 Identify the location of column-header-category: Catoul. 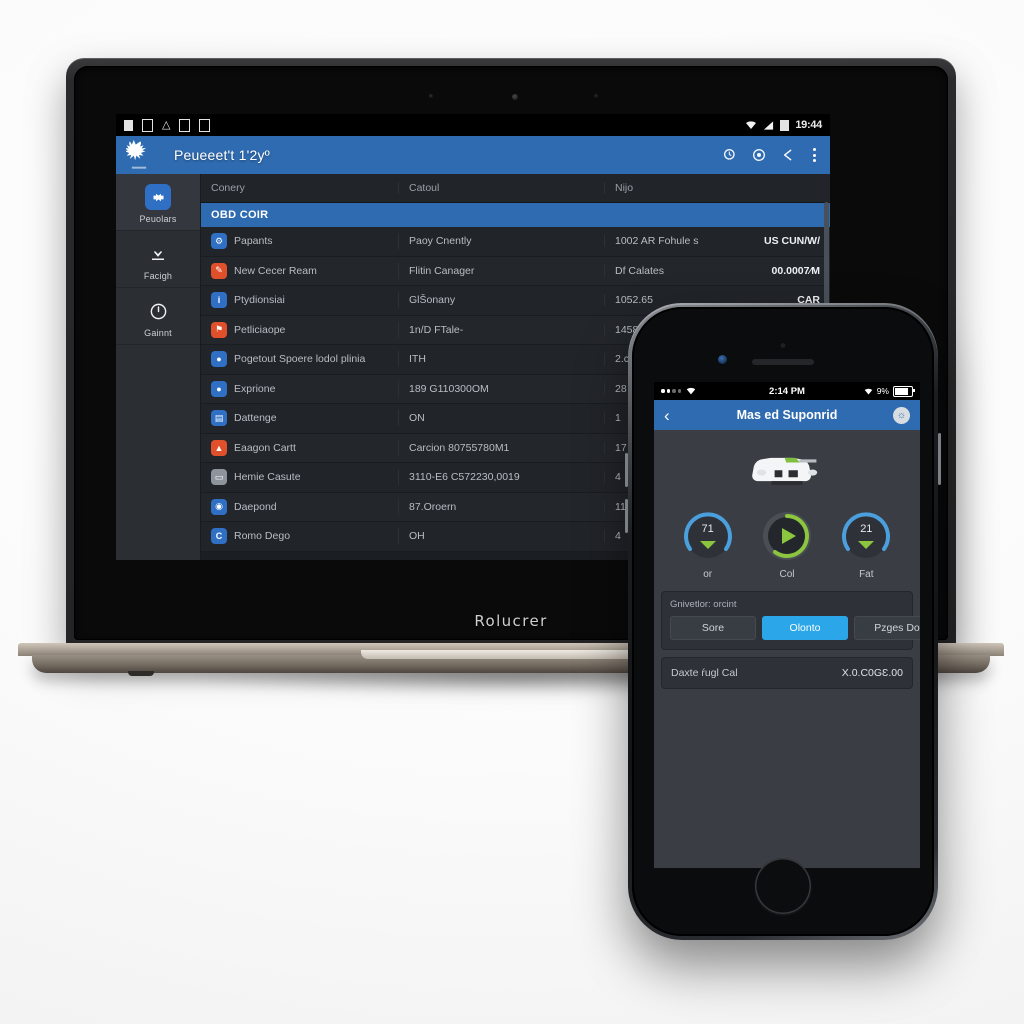
(502, 188).